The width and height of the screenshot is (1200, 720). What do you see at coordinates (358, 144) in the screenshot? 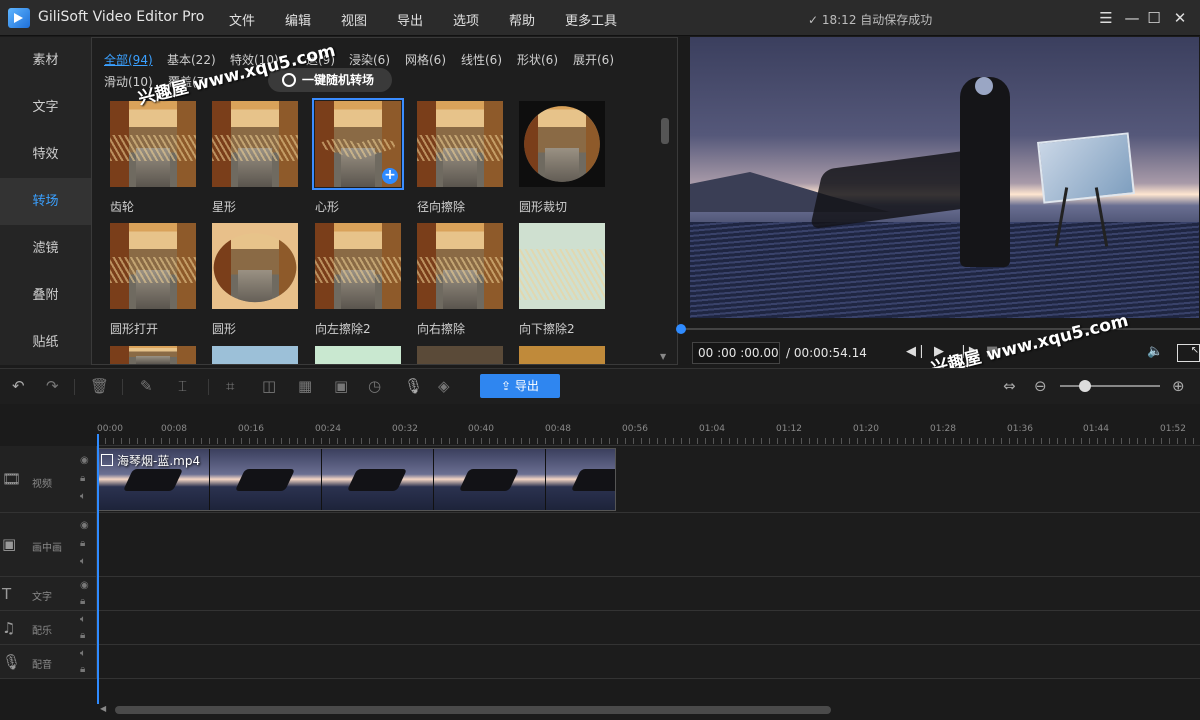
I see `transition-thumb-heart: +` at bounding box center [358, 144].